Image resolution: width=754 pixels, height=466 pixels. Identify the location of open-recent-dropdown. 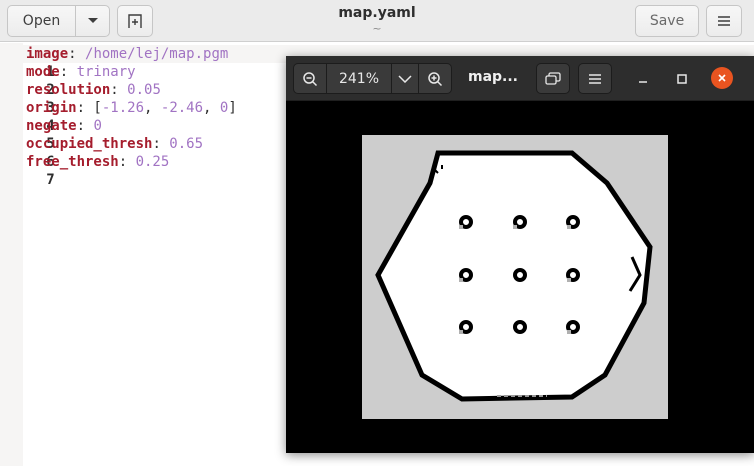
(92, 21).